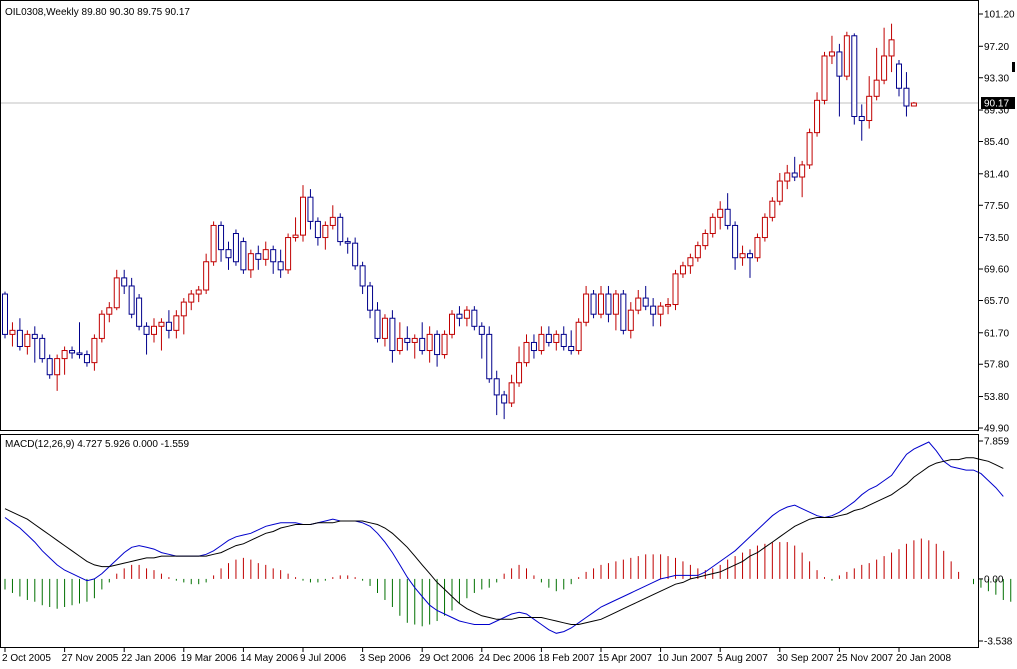 The image size is (1017, 669). What do you see at coordinates (90, 658) in the screenshot?
I see `x-tick-label: 27 Nov 2005` at bounding box center [90, 658].